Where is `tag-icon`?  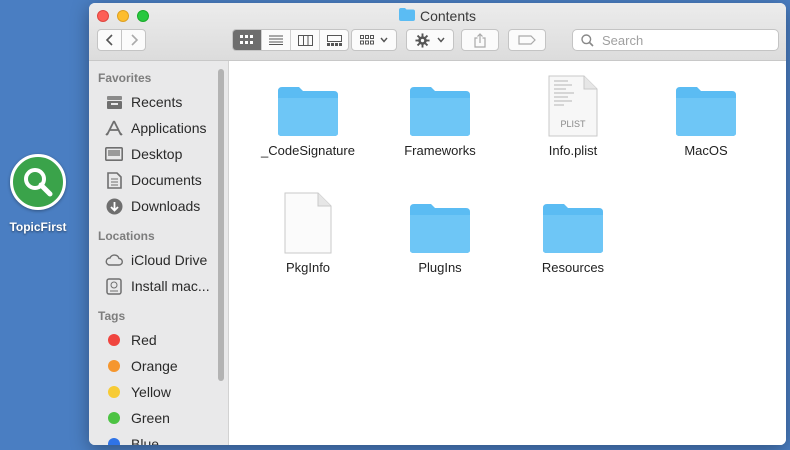 tag-icon is located at coordinates (527, 40).